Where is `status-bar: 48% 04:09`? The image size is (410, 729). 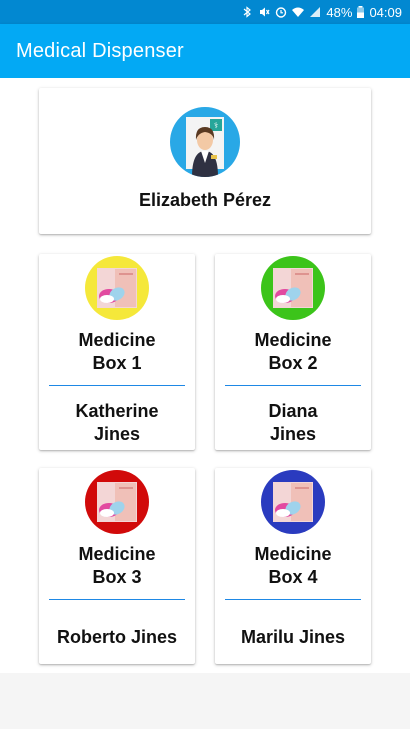 status-bar: 48% 04:09 is located at coordinates (205, 12).